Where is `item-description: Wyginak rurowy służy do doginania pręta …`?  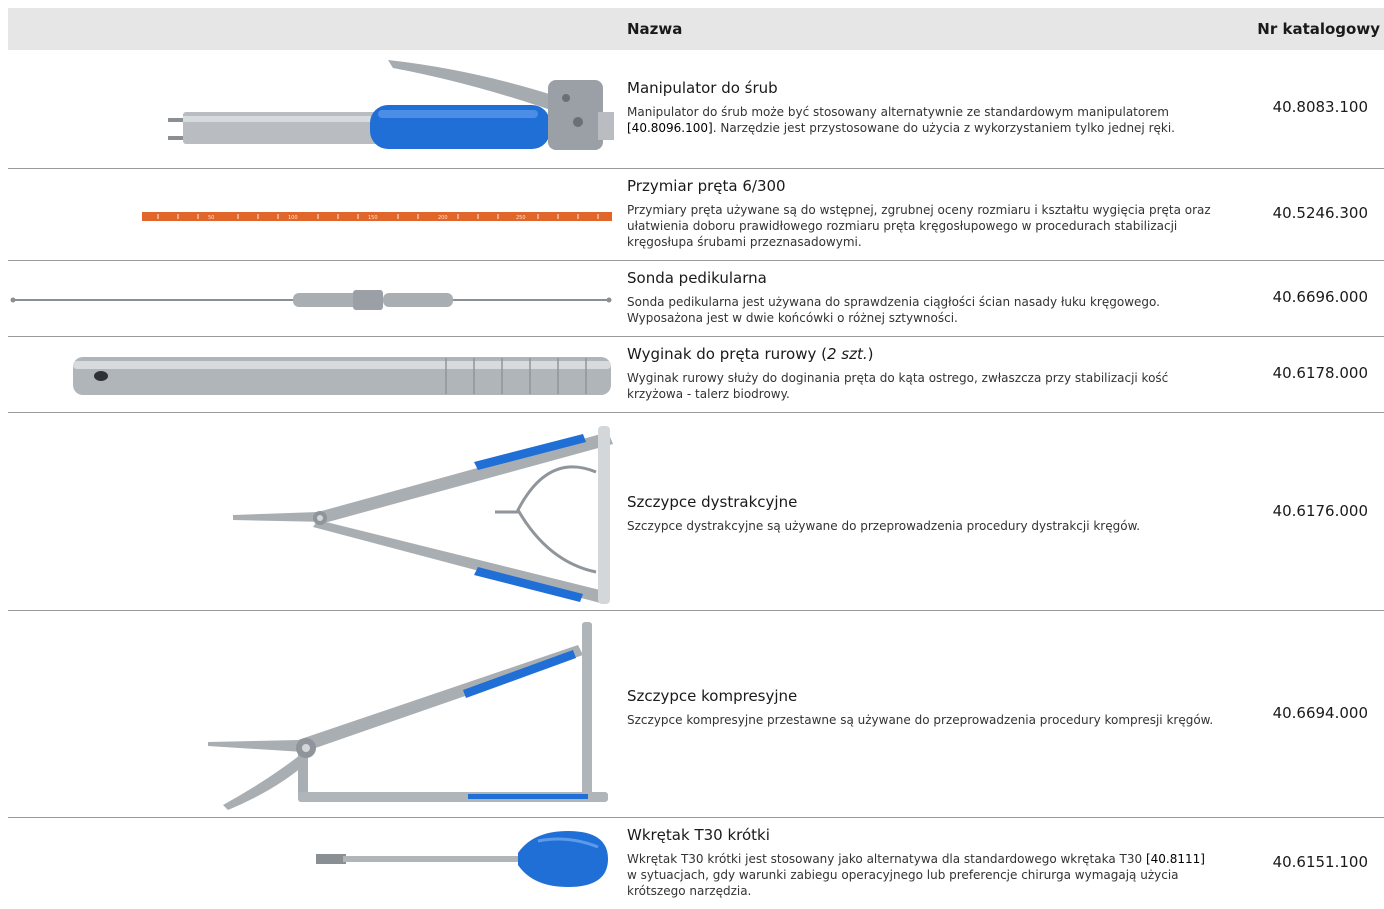
item-description: Wyginak rurowy służy do doginania pręta … is located at coordinates (898, 386).